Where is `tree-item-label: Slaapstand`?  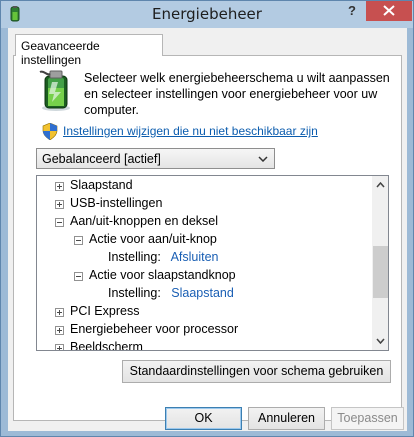 tree-item-label: Slaapstand is located at coordinates (101, 185).